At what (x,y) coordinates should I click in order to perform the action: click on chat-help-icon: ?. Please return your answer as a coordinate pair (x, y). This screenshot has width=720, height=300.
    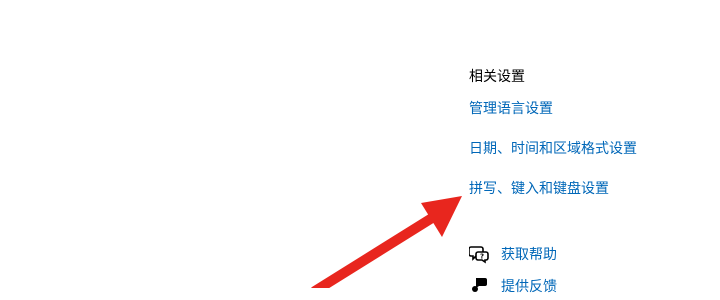
    Looking at the image, I should click on (478, 254).